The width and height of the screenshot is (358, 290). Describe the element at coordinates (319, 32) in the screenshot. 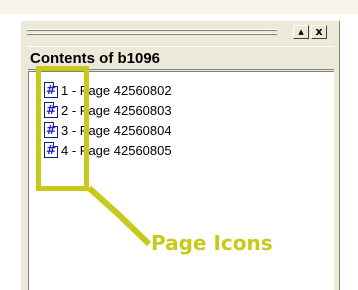

I see `close-button: x` at that location.